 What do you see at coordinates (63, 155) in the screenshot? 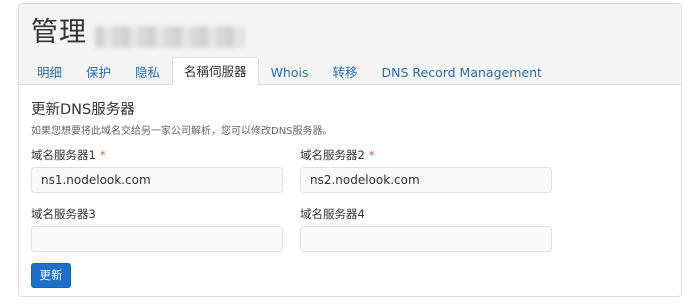
I see `nameserver-1-label-text: 域名服务器1` at bounding box center [63, 155].